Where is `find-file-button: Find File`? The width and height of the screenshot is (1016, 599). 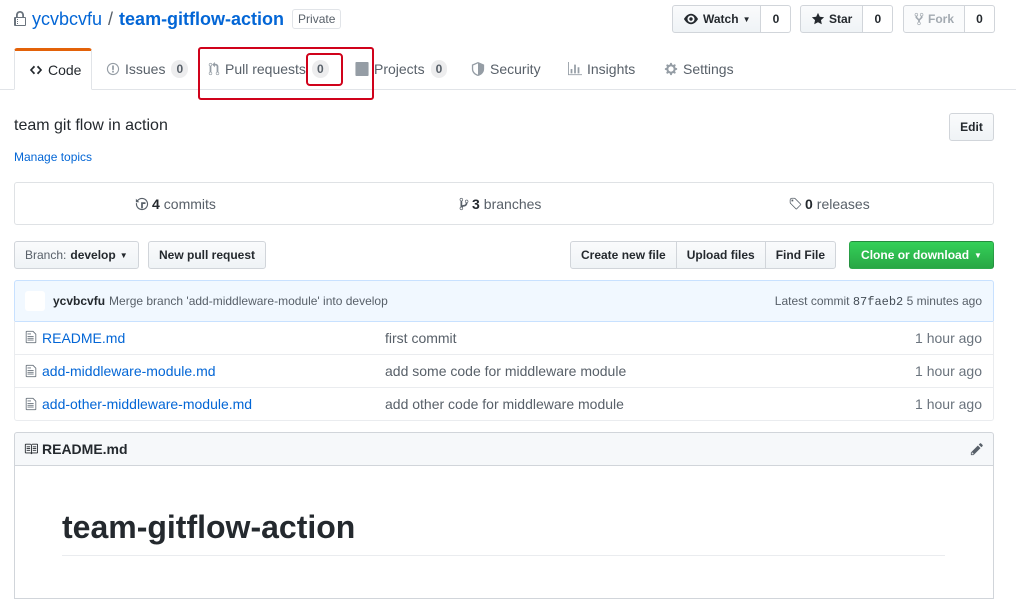 find-file-button: Find File is located at coordinates (800, 255).